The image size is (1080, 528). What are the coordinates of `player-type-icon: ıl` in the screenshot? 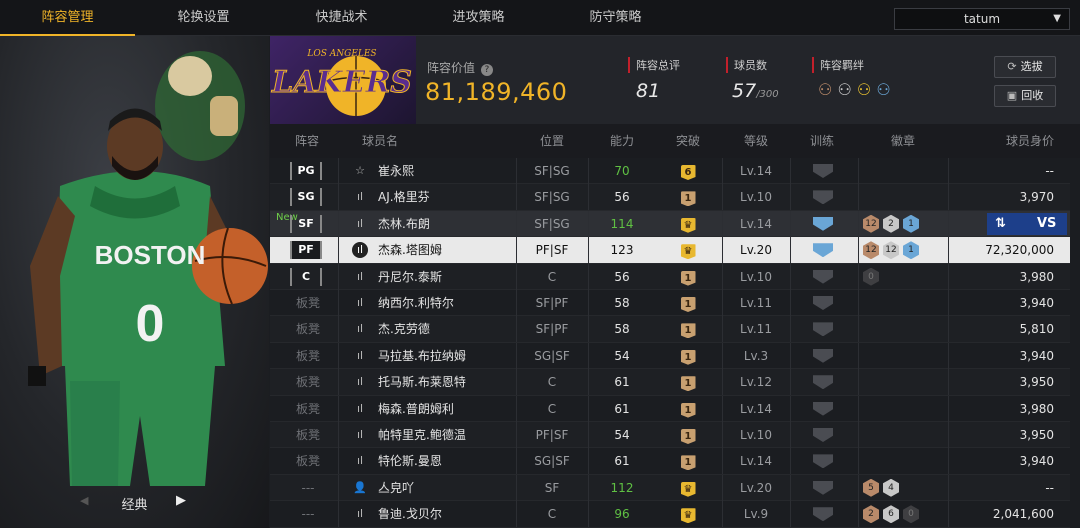 It's located at (360, 250).